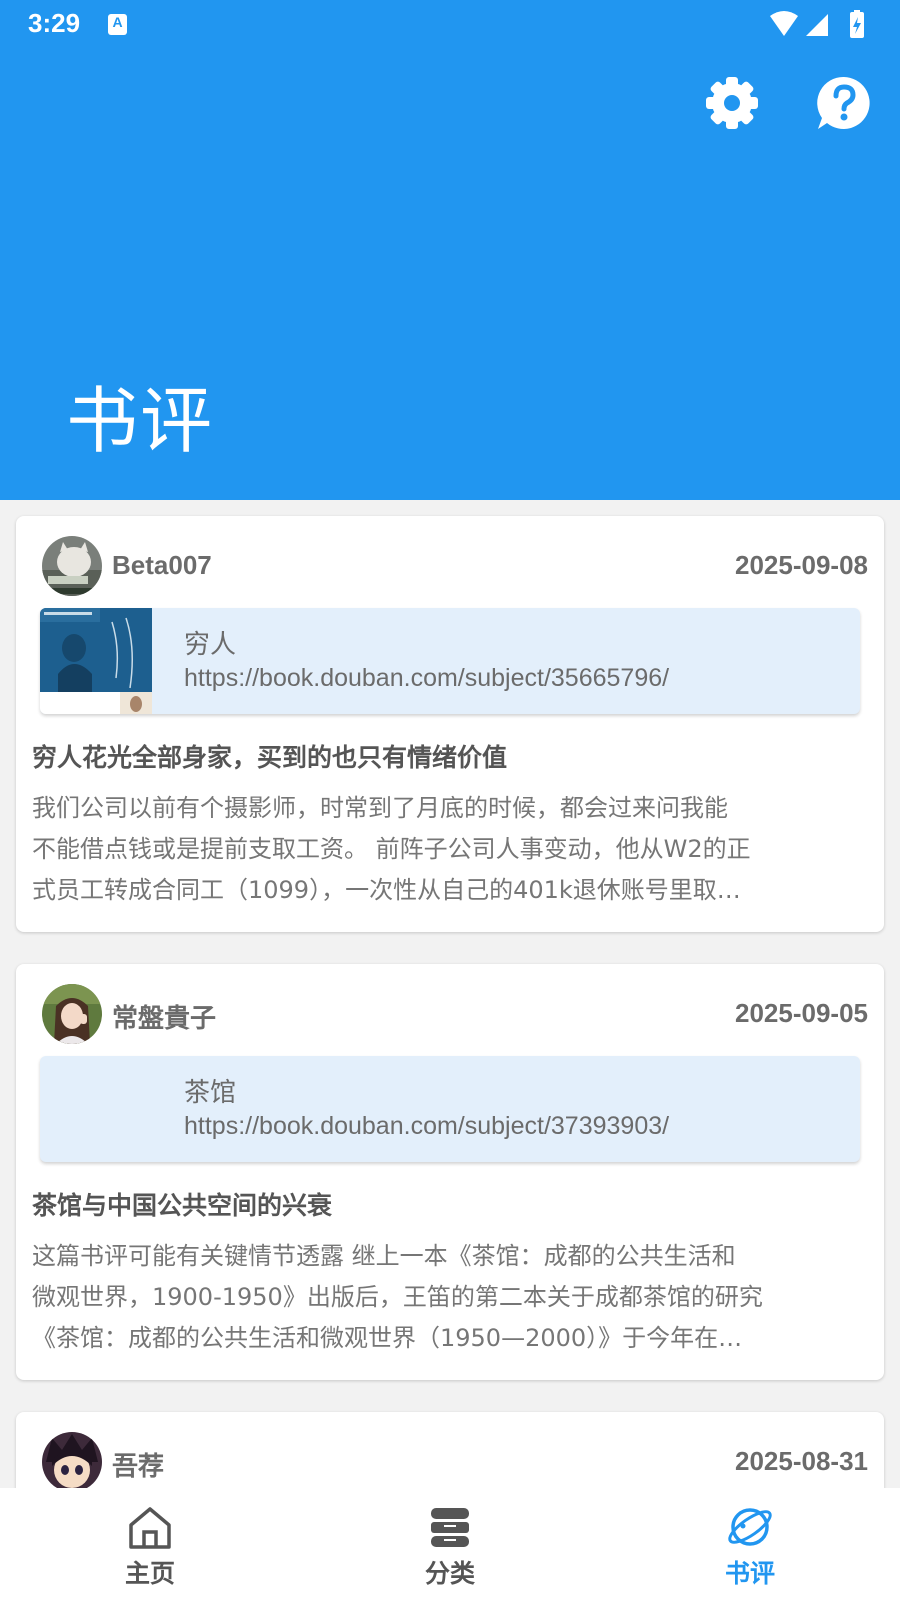 This screenshot has width=900, height=1600. I want to click on notification-a-icon: A, so click(117, 24).